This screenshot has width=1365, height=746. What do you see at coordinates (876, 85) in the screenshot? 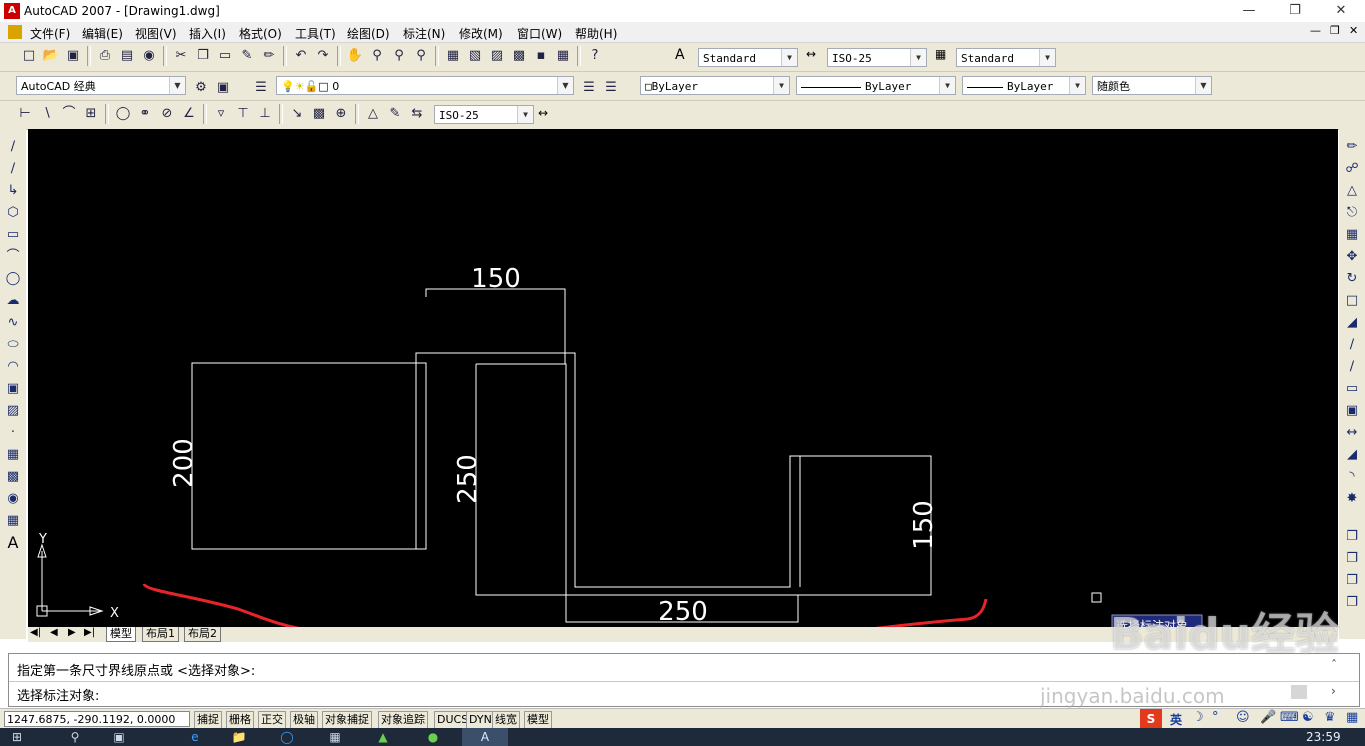
I see `linetype-select: ByLayer ▼` at bounding box center [876, 85].